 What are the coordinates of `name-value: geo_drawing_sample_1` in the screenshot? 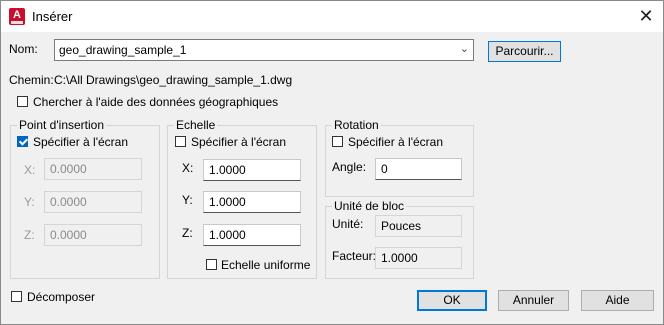 It's located at (123, 50).